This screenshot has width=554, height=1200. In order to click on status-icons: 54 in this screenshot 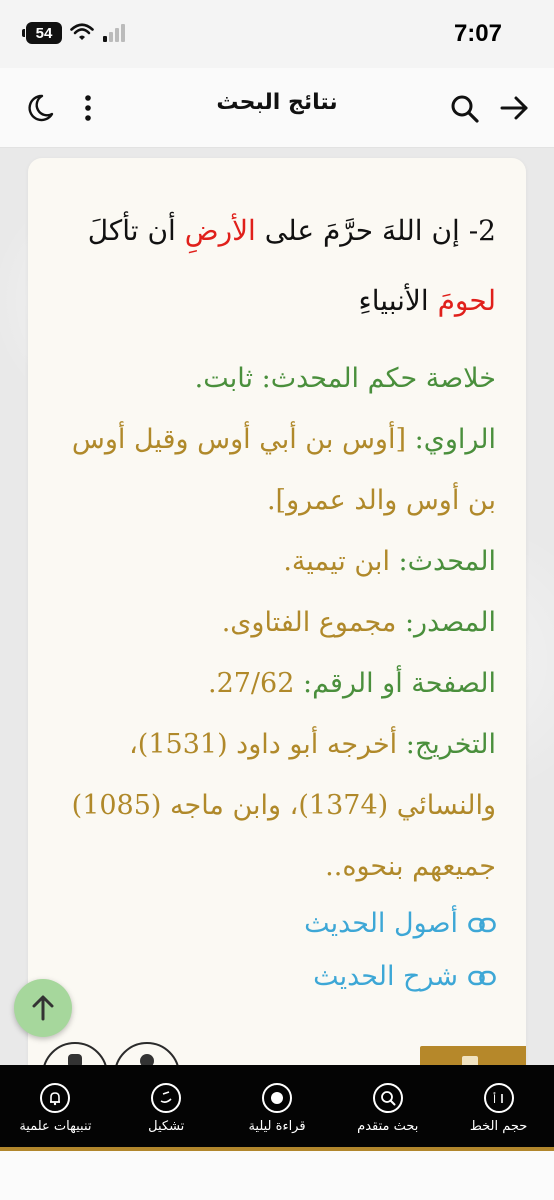, I will do `click(74, 33)`.